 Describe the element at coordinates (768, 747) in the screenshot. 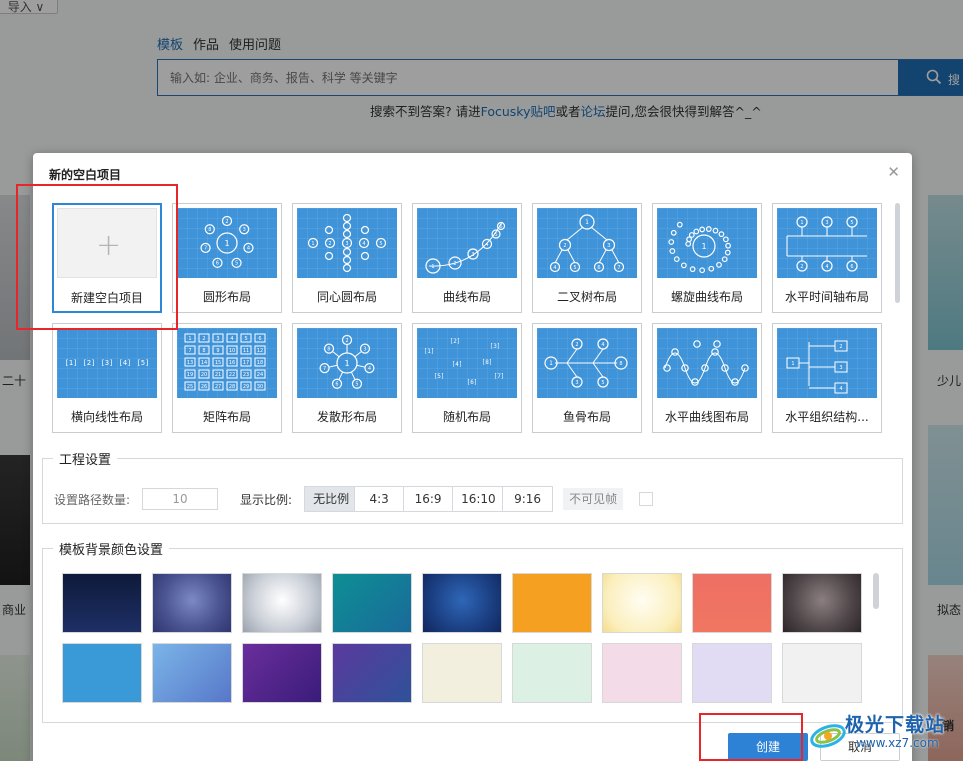

I see `create-button: 创建` at that location.